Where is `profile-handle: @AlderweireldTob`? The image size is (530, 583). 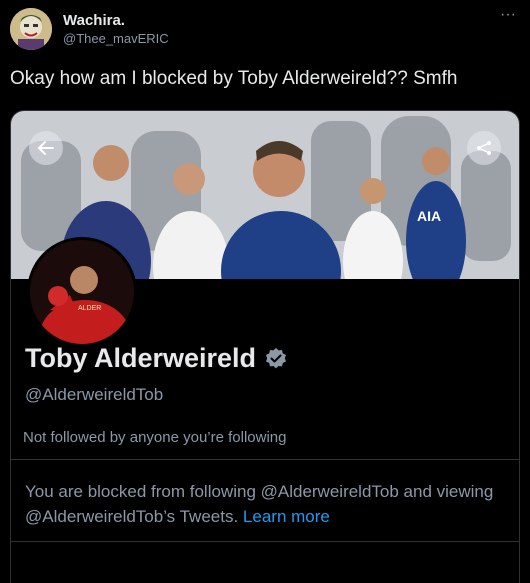
profile-handle: @AlderweireldTob is located at coordinates (94, 394).